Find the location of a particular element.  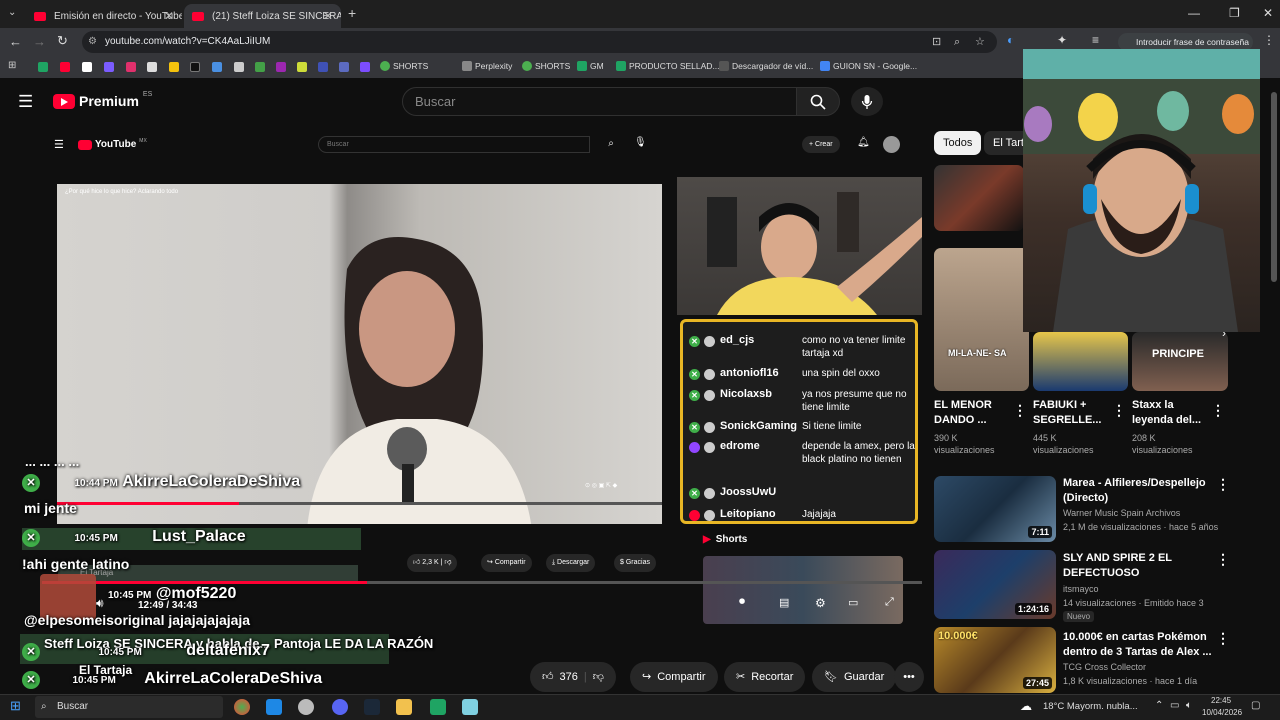

outlook-taskbar-icon is located at coordinates (274, 707).